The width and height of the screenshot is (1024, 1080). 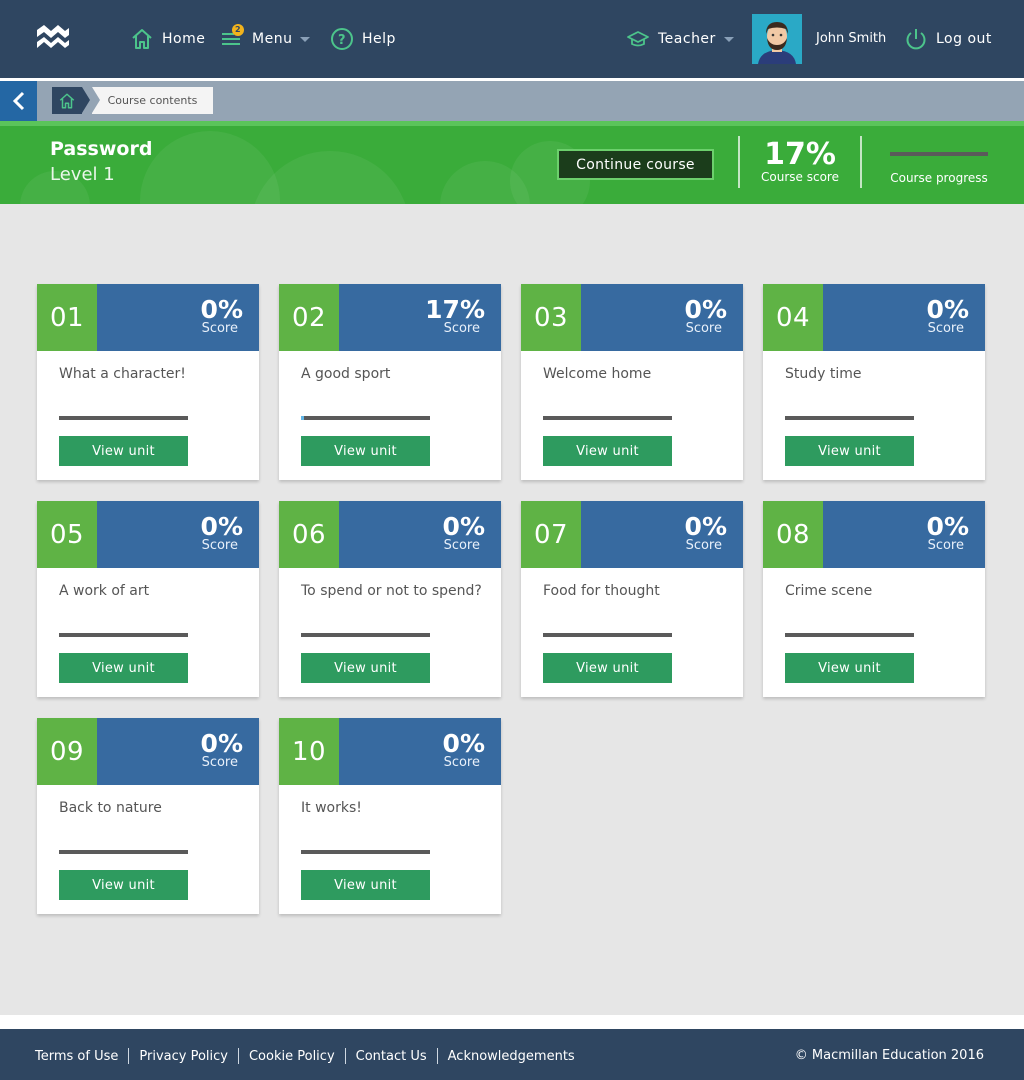 I want to click on unit-number: 01, so click(x=67, y=317).